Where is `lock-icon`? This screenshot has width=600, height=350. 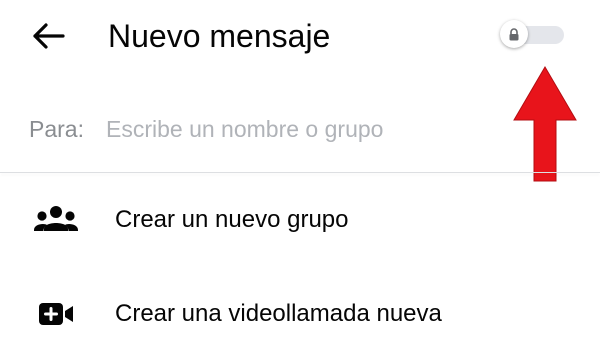
lock-icon is located at coordinates (514, 33).